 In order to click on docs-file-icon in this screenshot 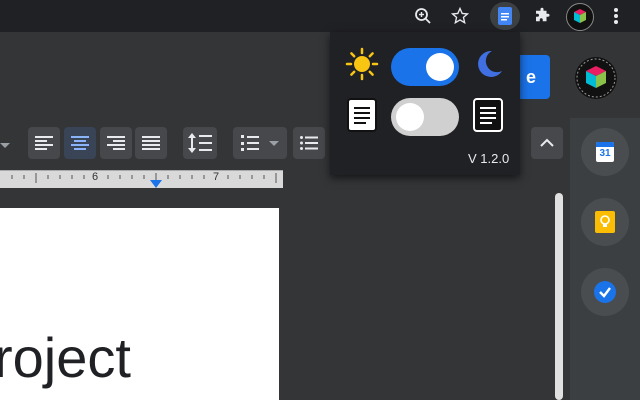, I will do `click(505, 16)`.